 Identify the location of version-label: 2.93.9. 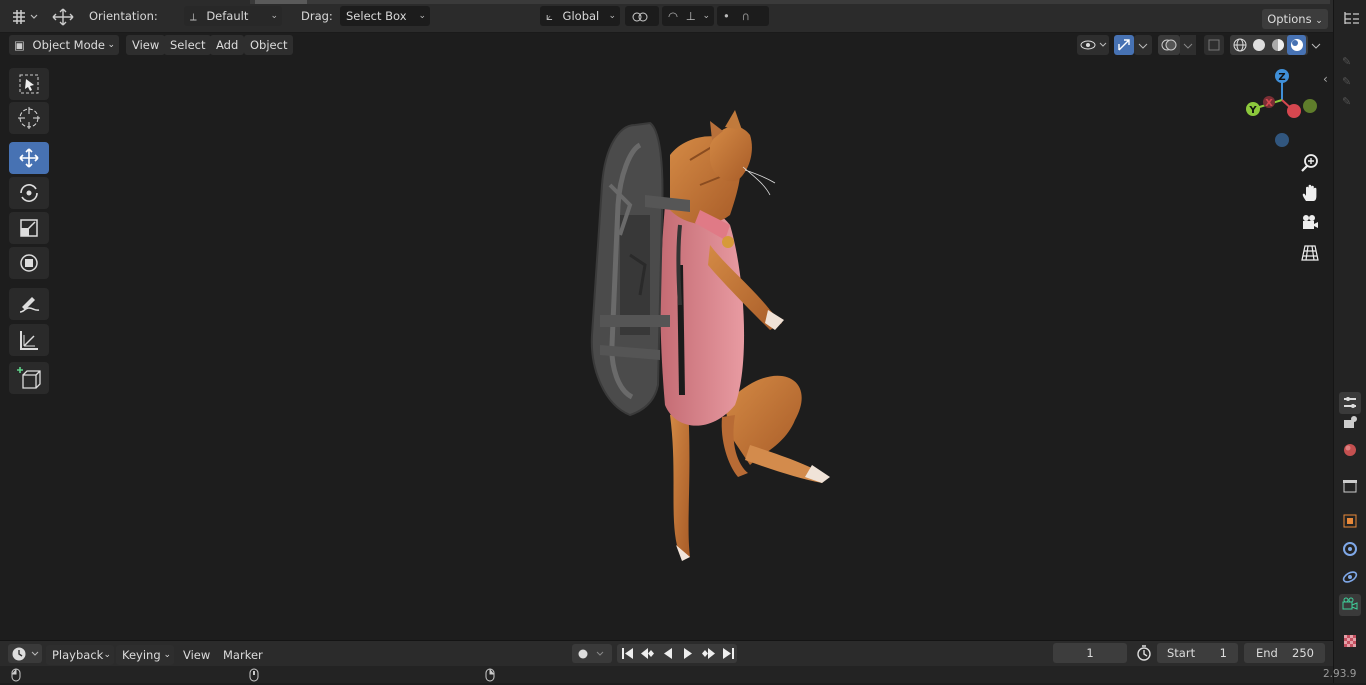
(1340, 674).